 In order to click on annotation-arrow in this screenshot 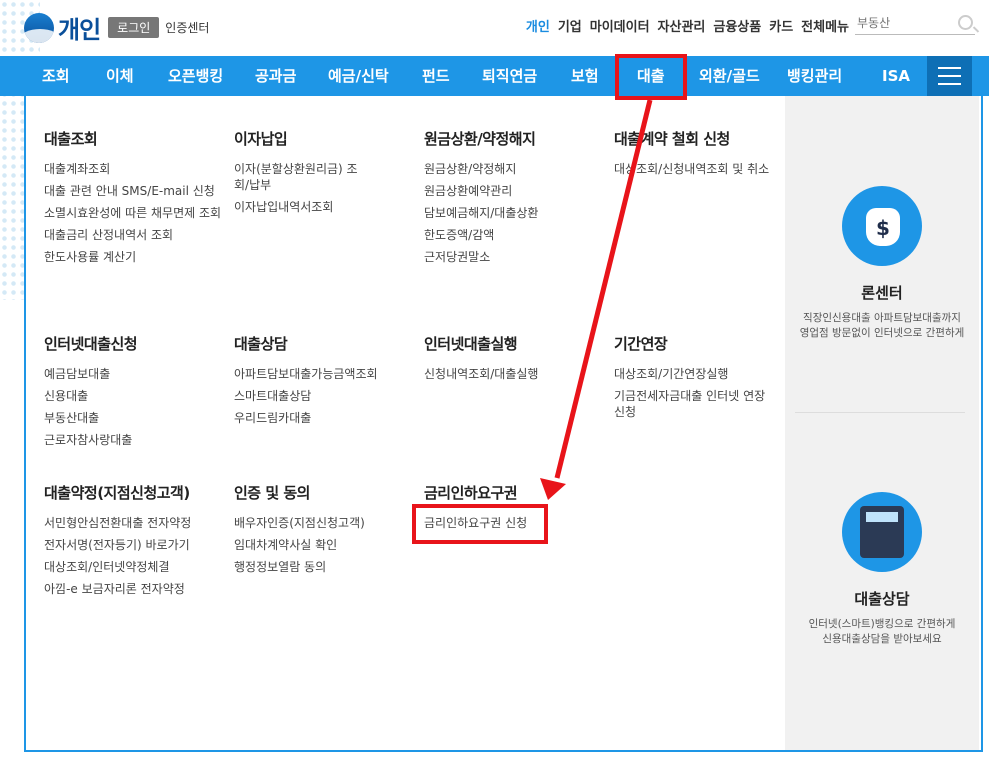, I will do `click(596, 299)`.